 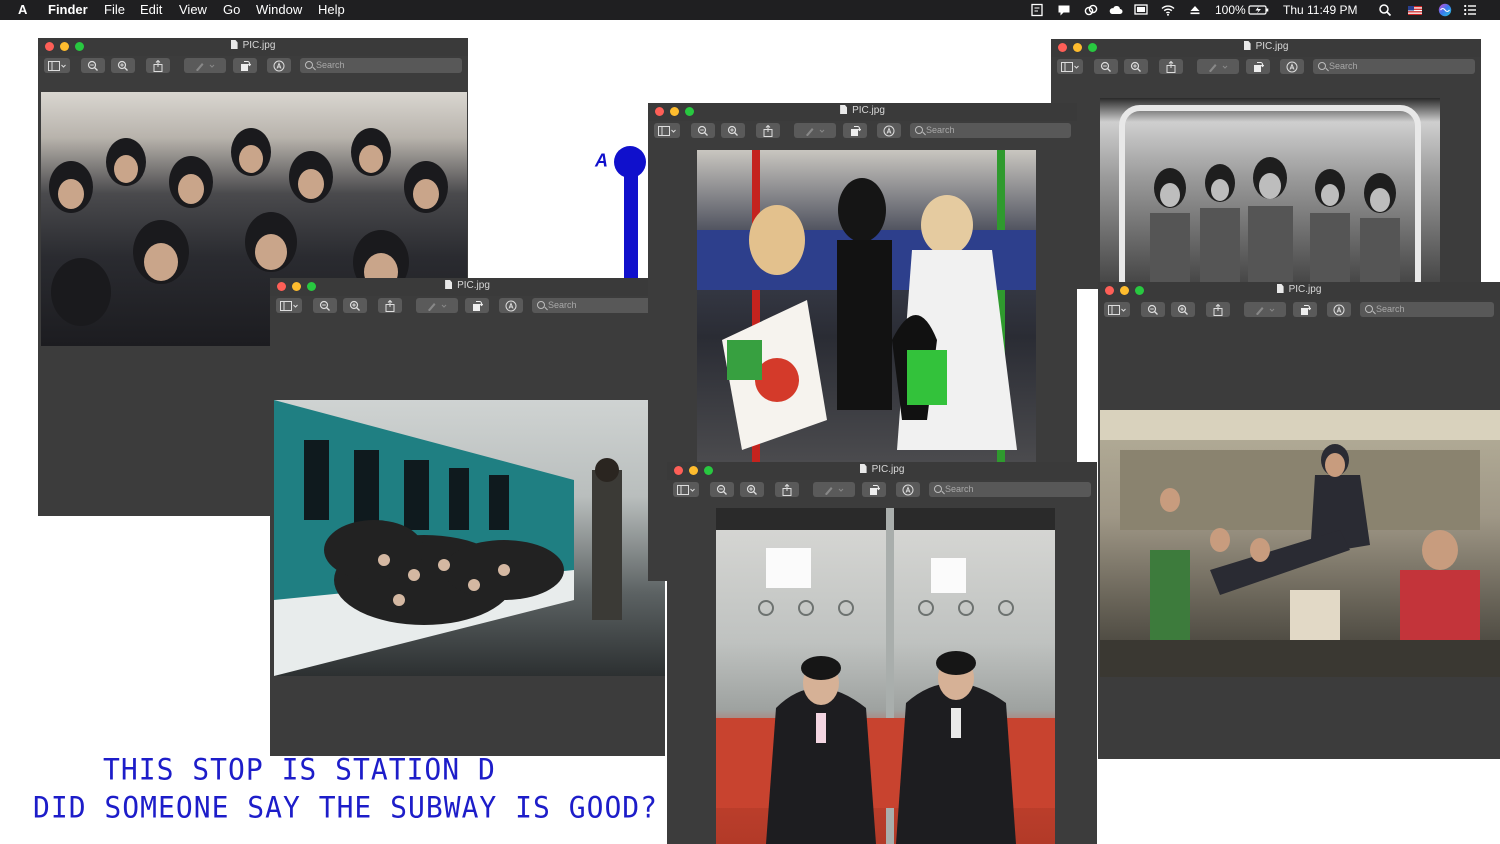 I want to click on siri-icon, so click(x=1445, y=10).